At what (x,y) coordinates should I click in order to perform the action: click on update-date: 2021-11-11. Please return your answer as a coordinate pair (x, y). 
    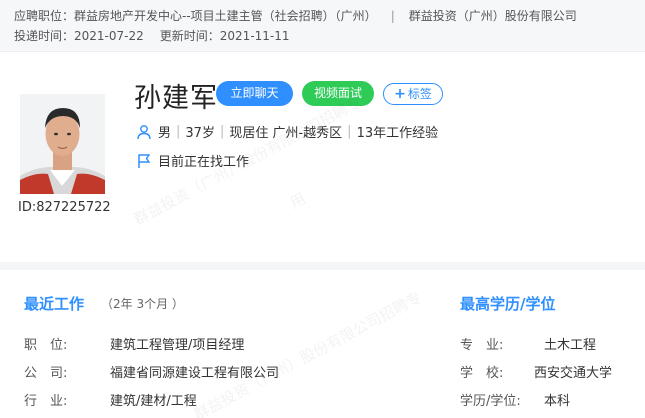
    Looking at the image, I should click on (254, 36).